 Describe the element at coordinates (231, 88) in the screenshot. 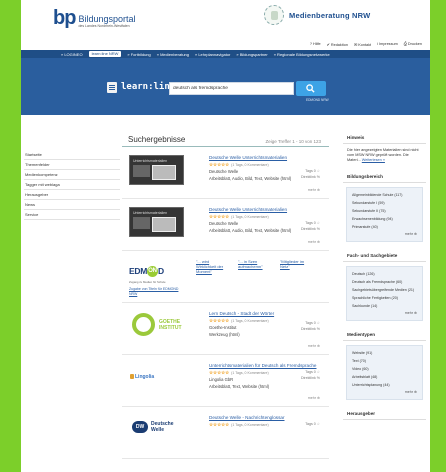

I see `search-input` at that location.